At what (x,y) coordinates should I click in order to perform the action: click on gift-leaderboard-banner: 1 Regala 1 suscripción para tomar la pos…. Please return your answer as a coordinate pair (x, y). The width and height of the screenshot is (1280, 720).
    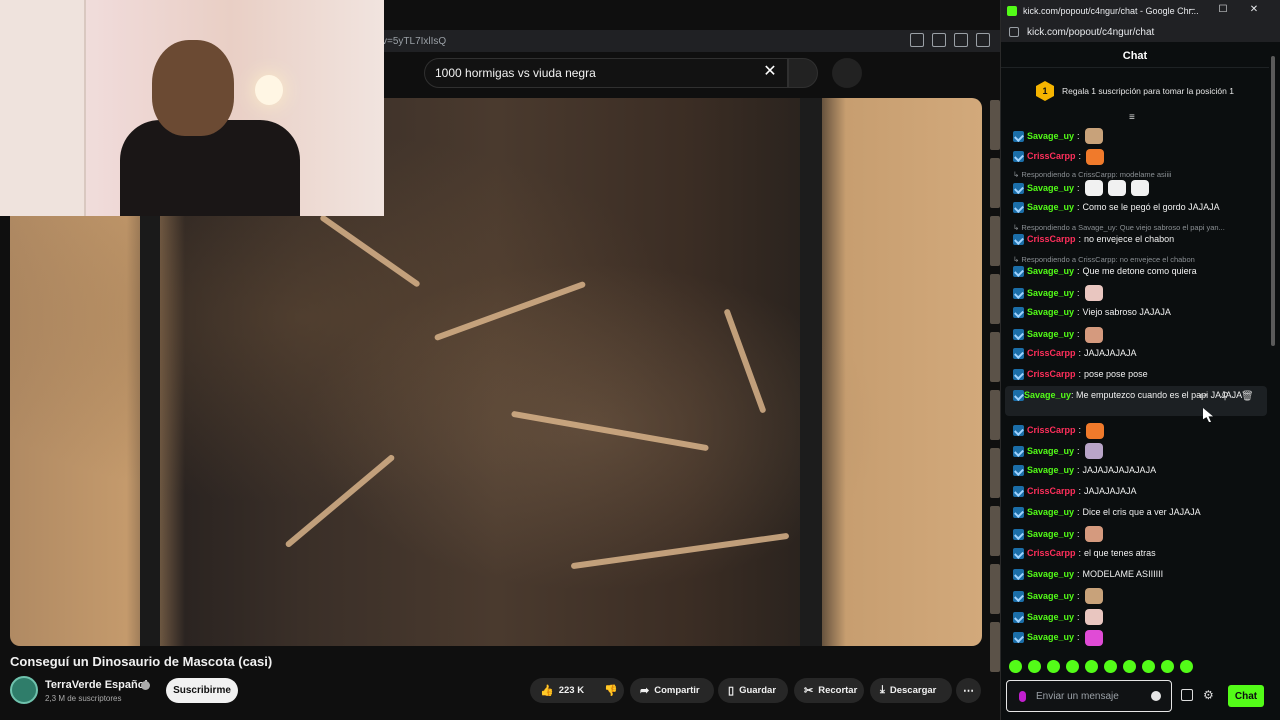
    Looking at the image, I should click on (1135, 91).